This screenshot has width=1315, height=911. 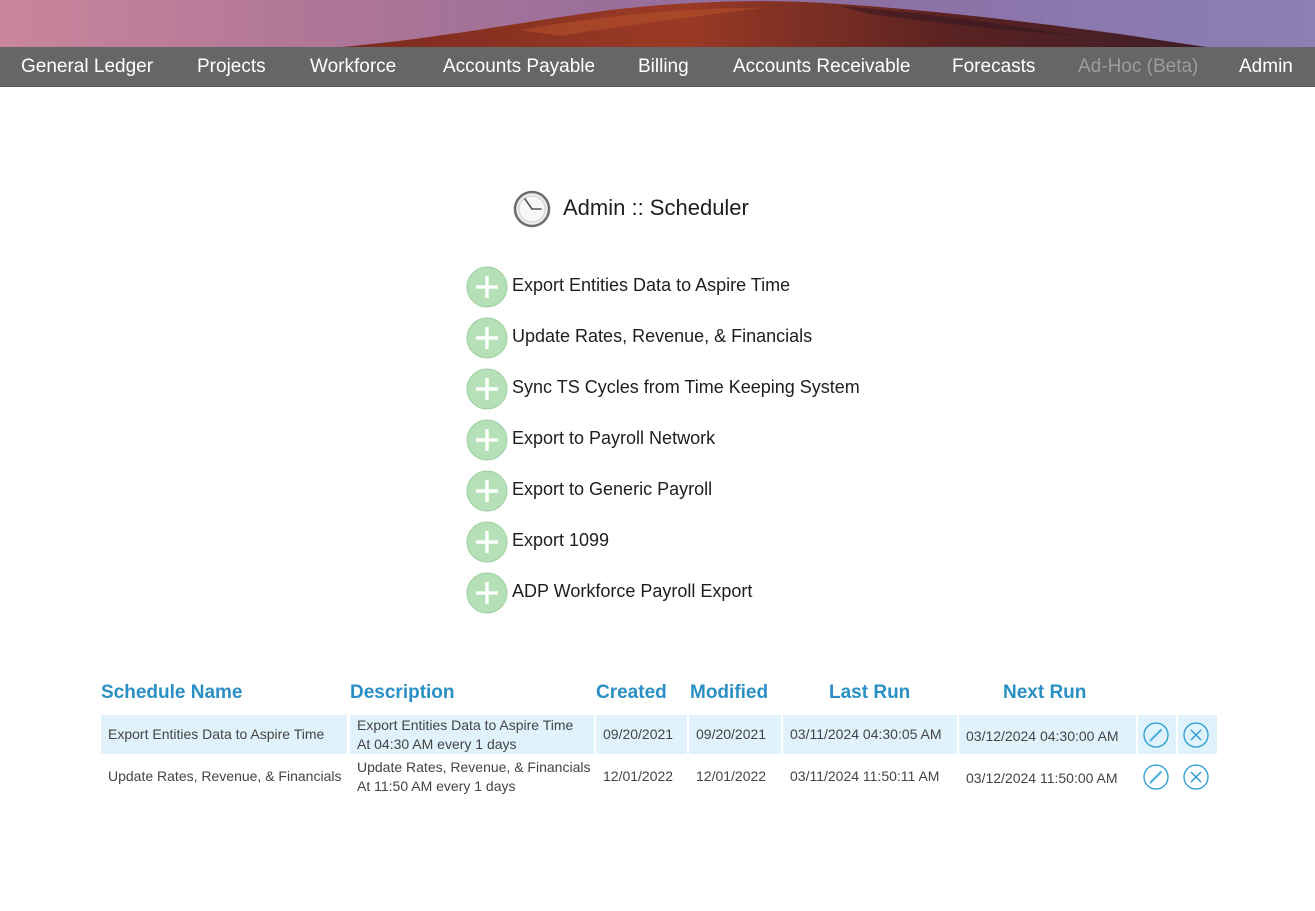 I want to click on header-next-run: Next Run, so click(x=1044, y=693).